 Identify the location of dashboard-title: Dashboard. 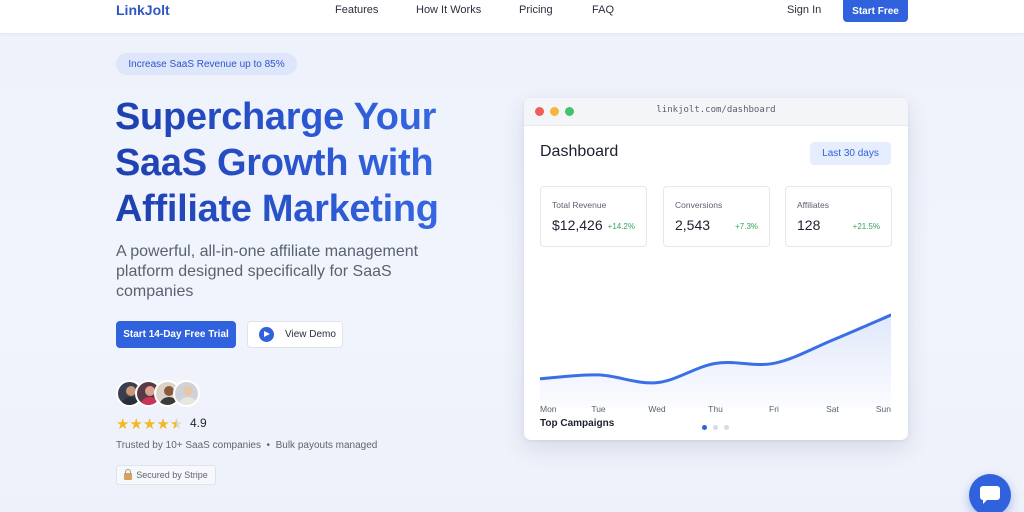
(579, 151).